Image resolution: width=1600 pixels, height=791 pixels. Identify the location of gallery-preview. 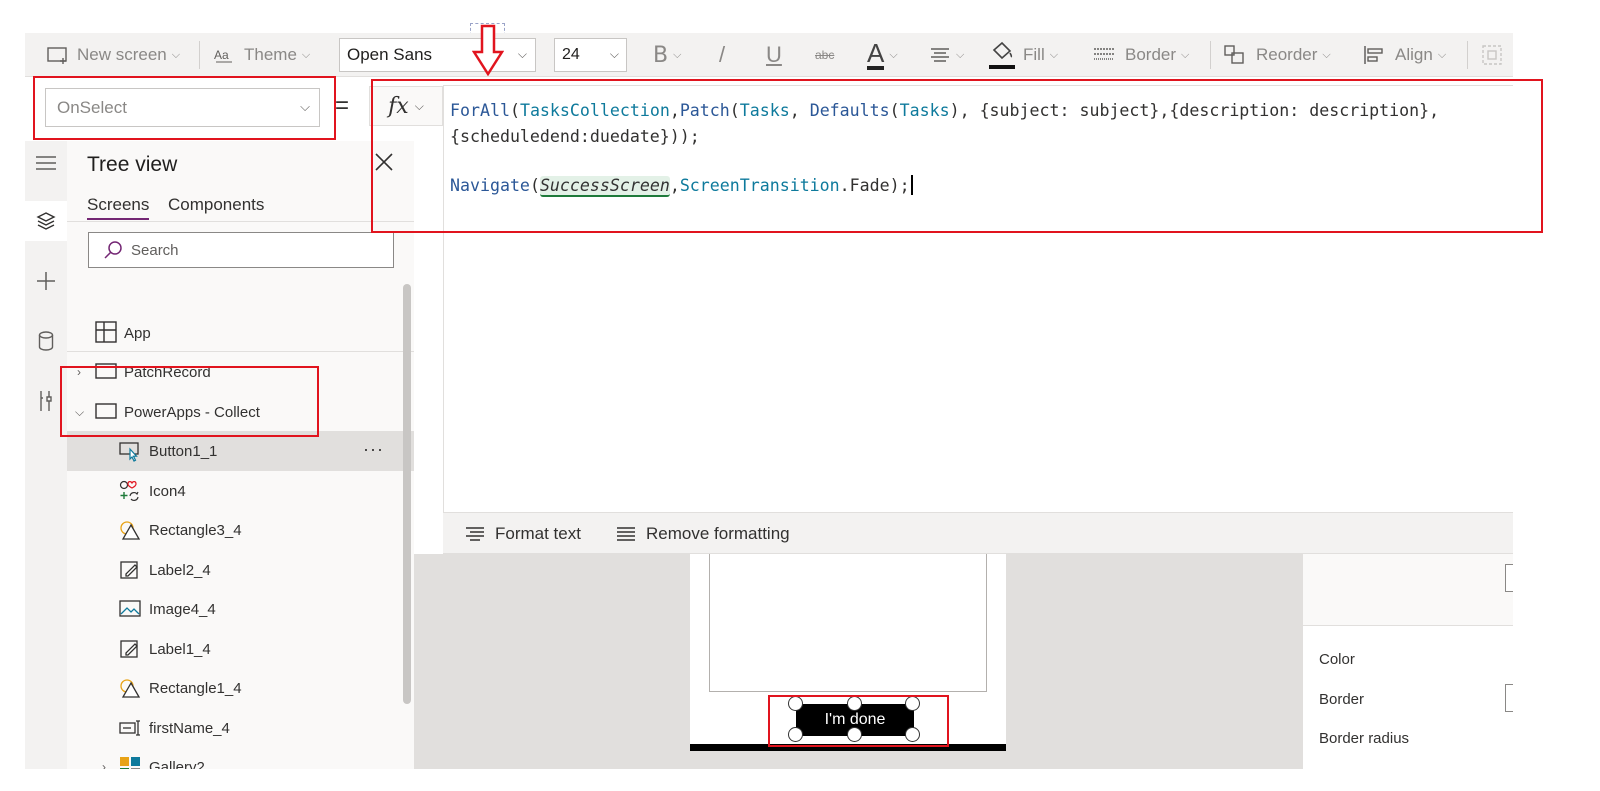
(848, 623).